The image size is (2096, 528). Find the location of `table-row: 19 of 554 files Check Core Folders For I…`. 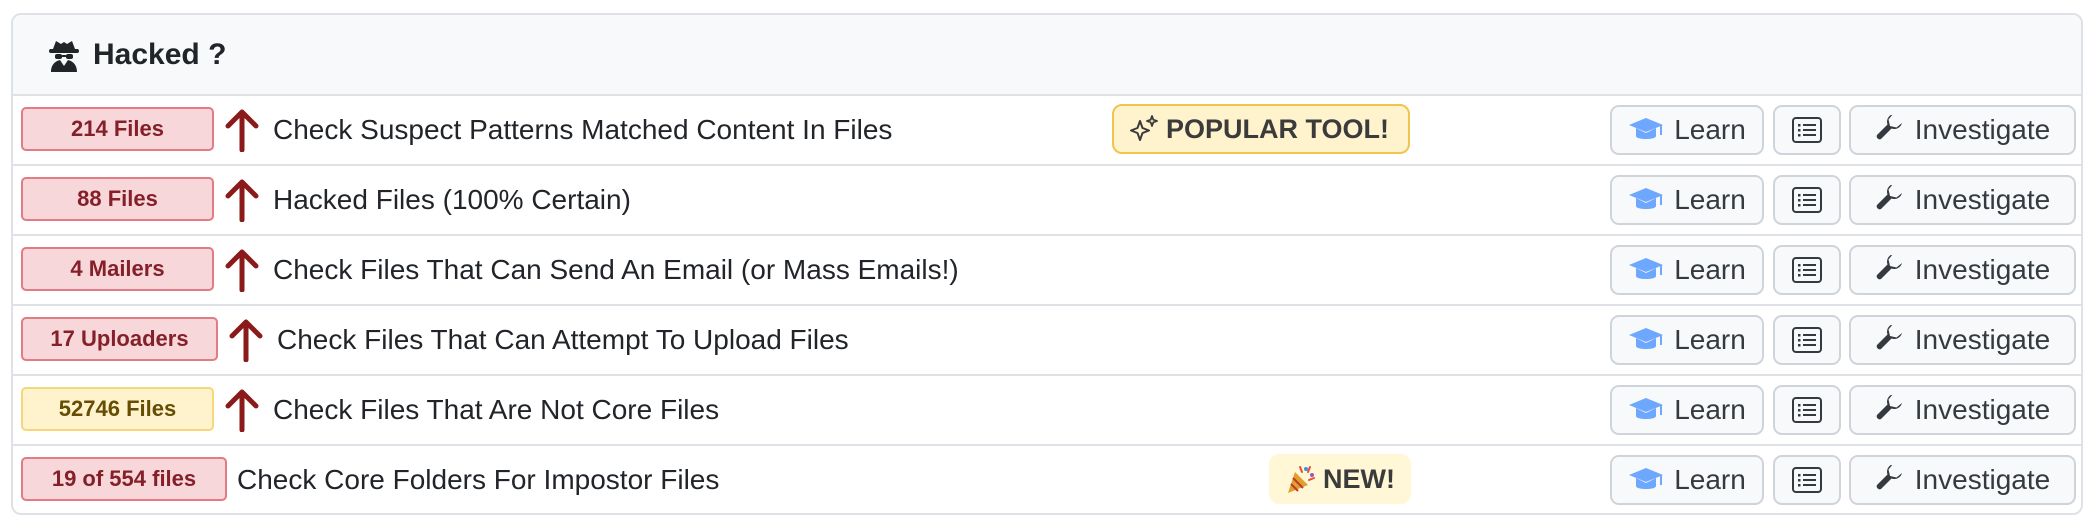

table-row: 19 of 554 files Check Core Folders For I… is located at coordinates (1047, 479).